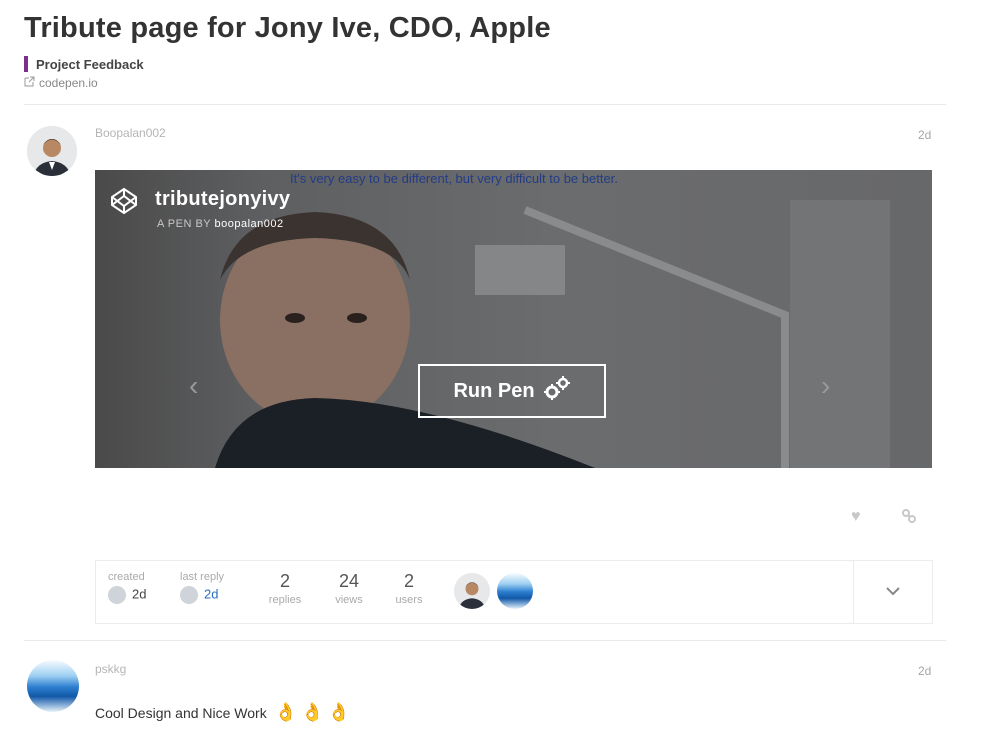 The image size is (1000, 731). What do you see at coordinates (127, 587) in the screenshot?
I see `summary-created: created 2d` at bounding box center [127, 587].